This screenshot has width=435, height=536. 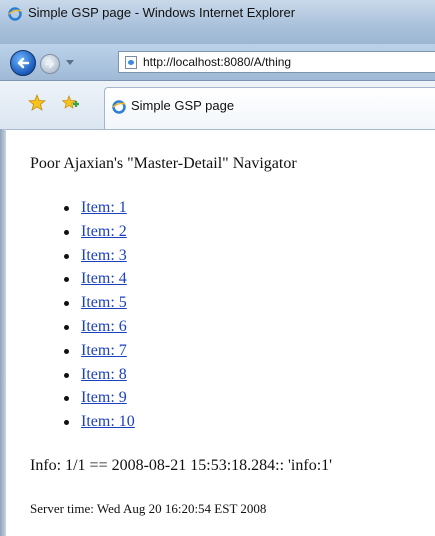 I want to click on window-frame-left, so click(x=3, y=332).